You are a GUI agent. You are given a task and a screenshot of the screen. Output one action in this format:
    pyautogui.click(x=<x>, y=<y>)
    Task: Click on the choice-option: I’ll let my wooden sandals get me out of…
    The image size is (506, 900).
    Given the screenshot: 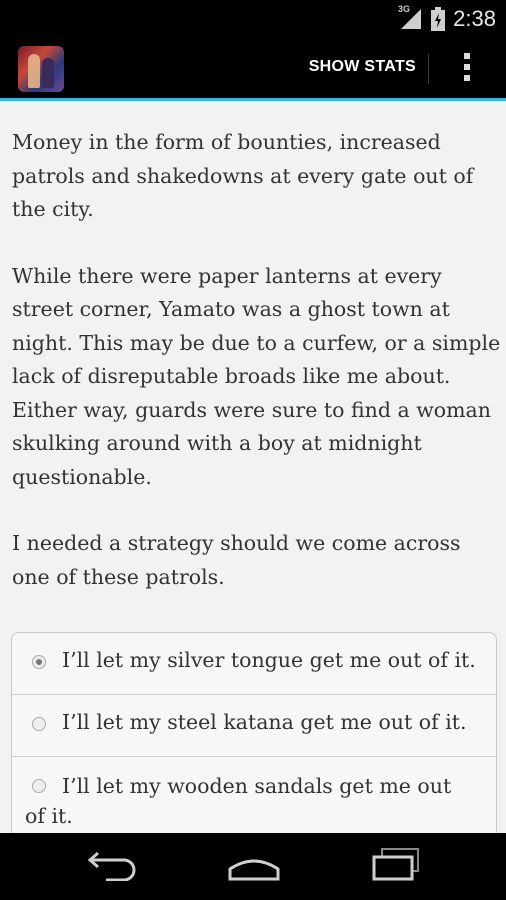 What is the action you would take?
    pyautogui.click(x=254, y=800)
    